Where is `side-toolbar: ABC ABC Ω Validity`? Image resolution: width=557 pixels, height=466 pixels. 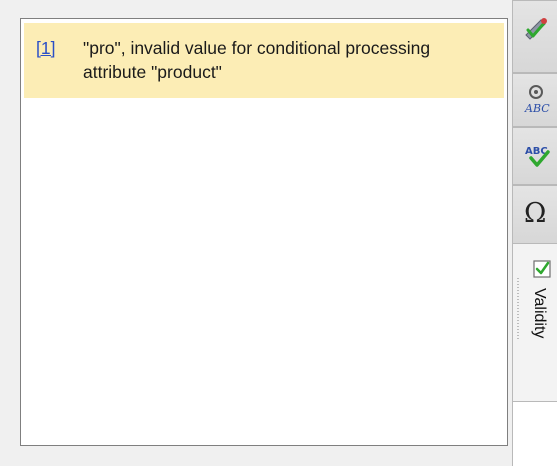 side-toolbar: ABC ABC Ω Validity is located at coordinates (534, 233).